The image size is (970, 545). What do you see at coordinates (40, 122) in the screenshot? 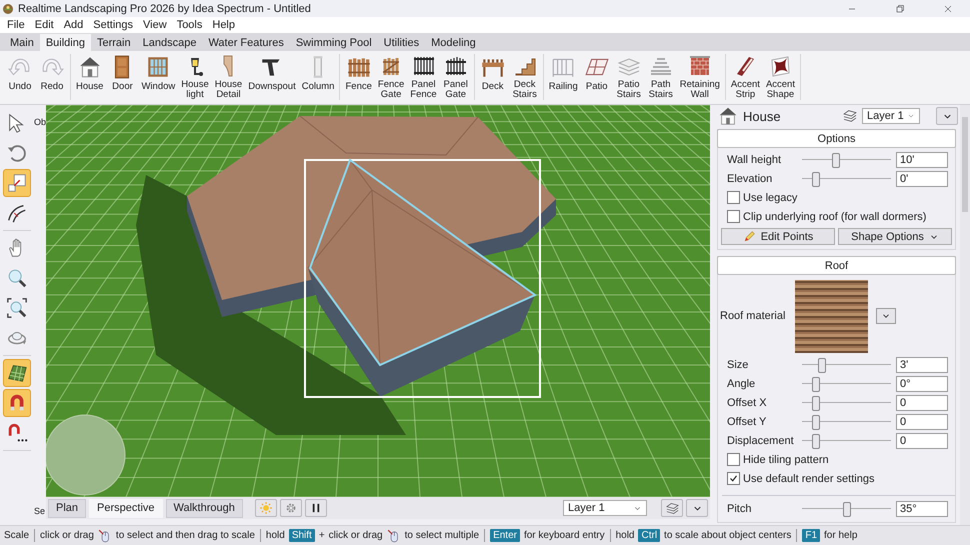
I see `panel-label: Ob` at bounding box center [40, 122].